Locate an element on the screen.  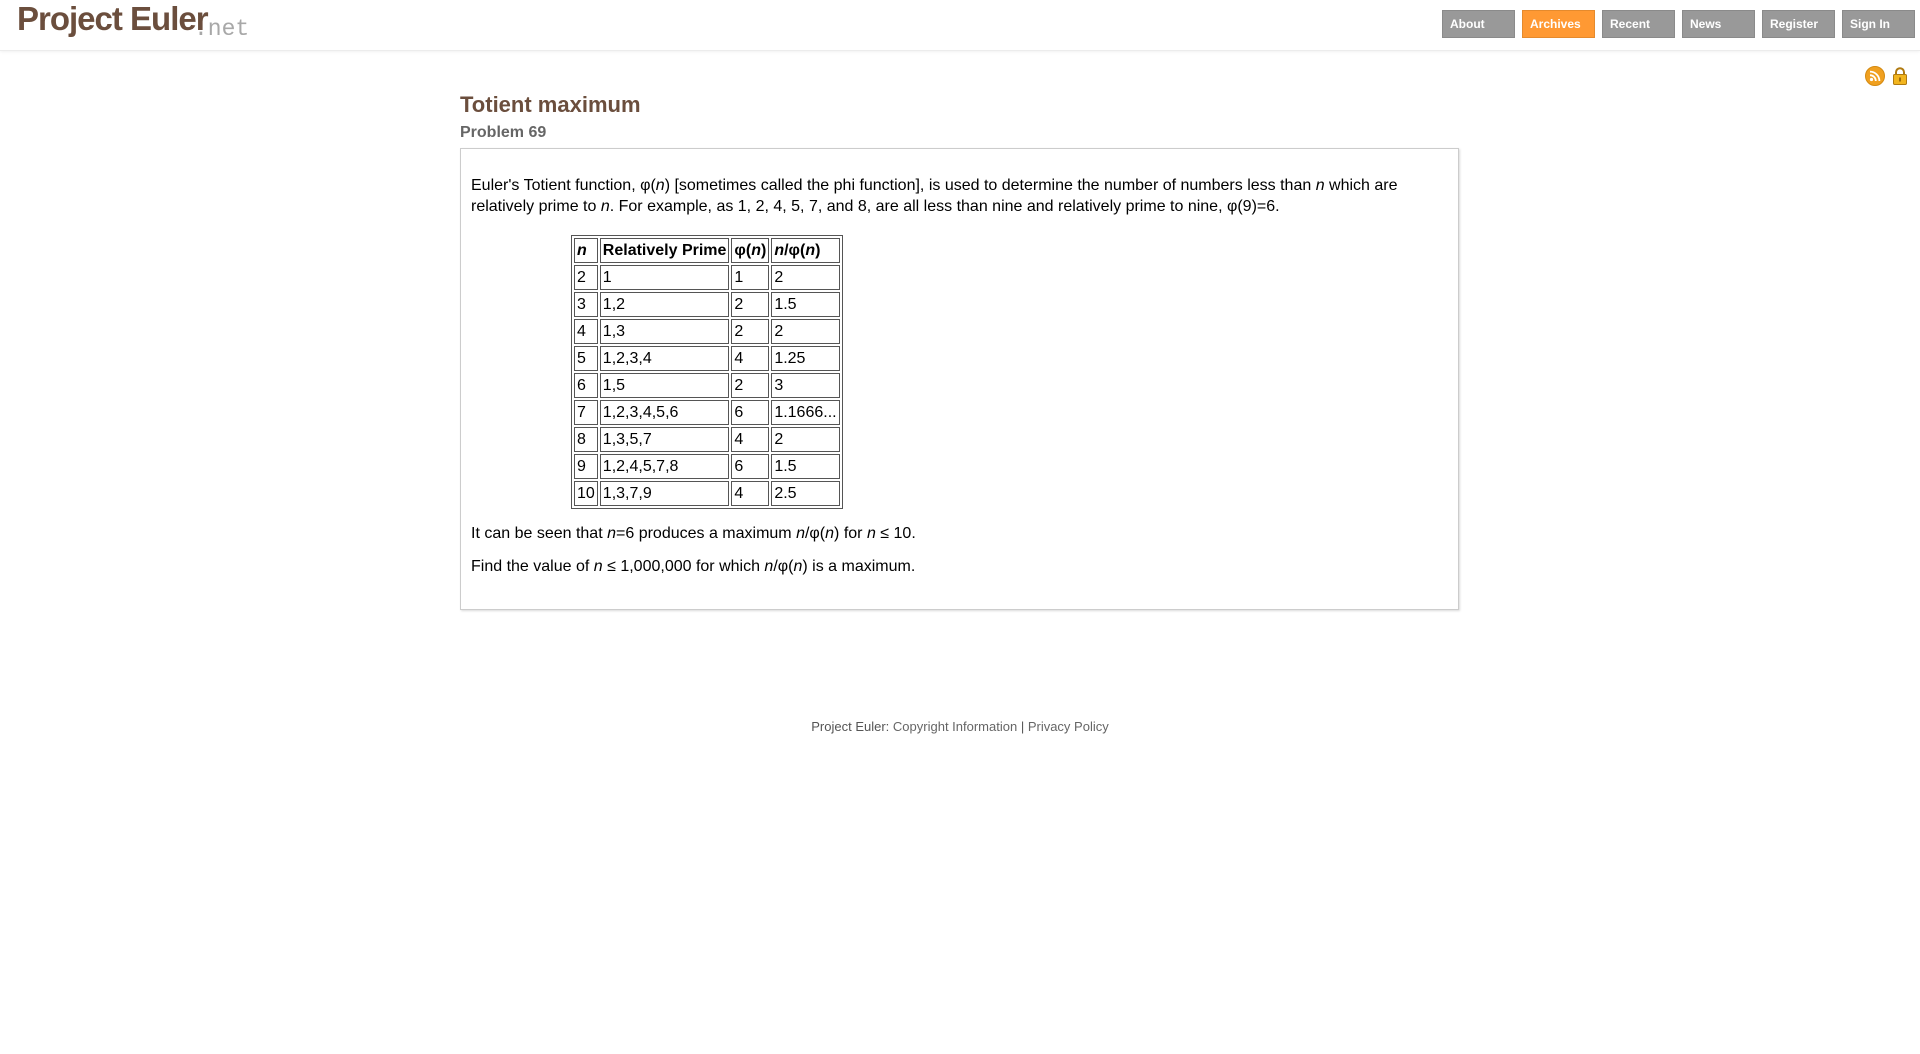
cell-n: 7 is located at coordinates (586, 412).